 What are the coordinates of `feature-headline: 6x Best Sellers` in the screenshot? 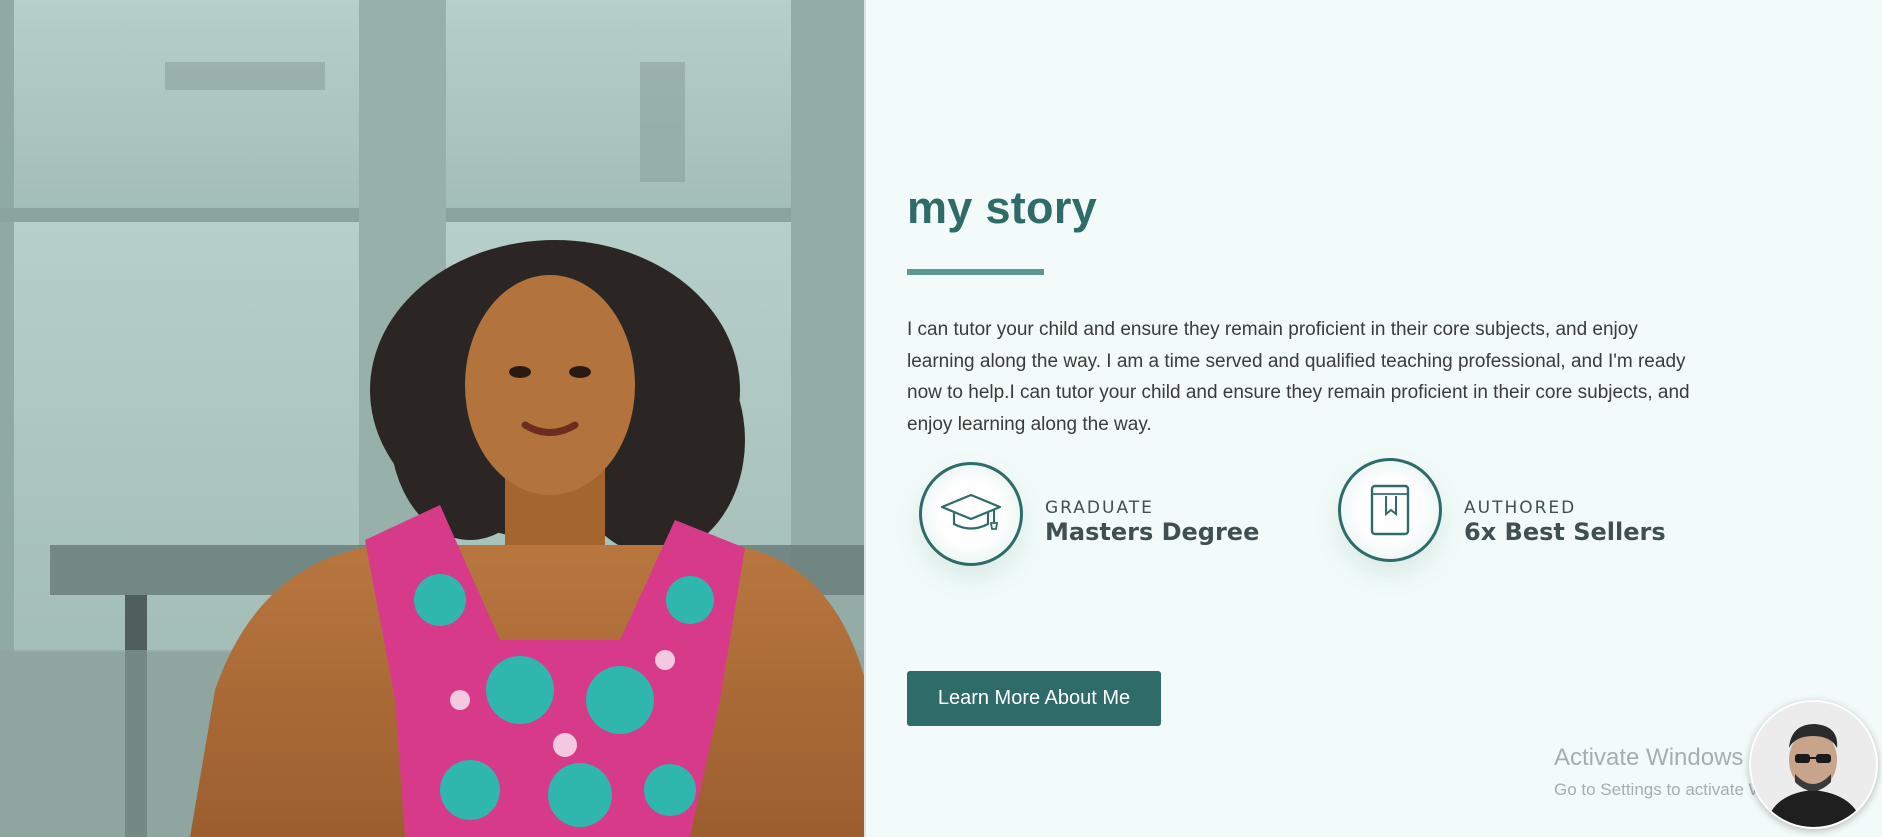 It's located at (1565, 532).